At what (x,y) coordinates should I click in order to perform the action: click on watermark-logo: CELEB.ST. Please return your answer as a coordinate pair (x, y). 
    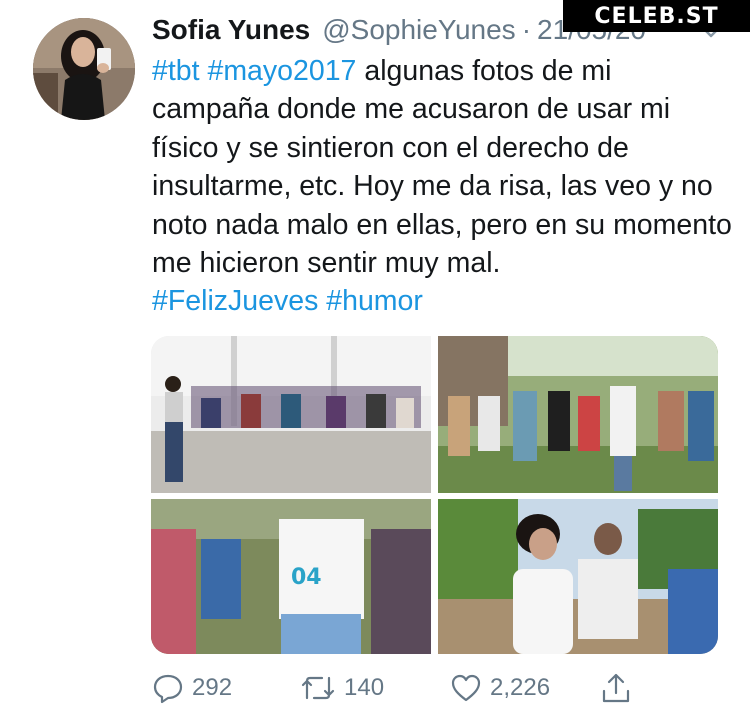
    Looking at the image, I should click on (656, 16).